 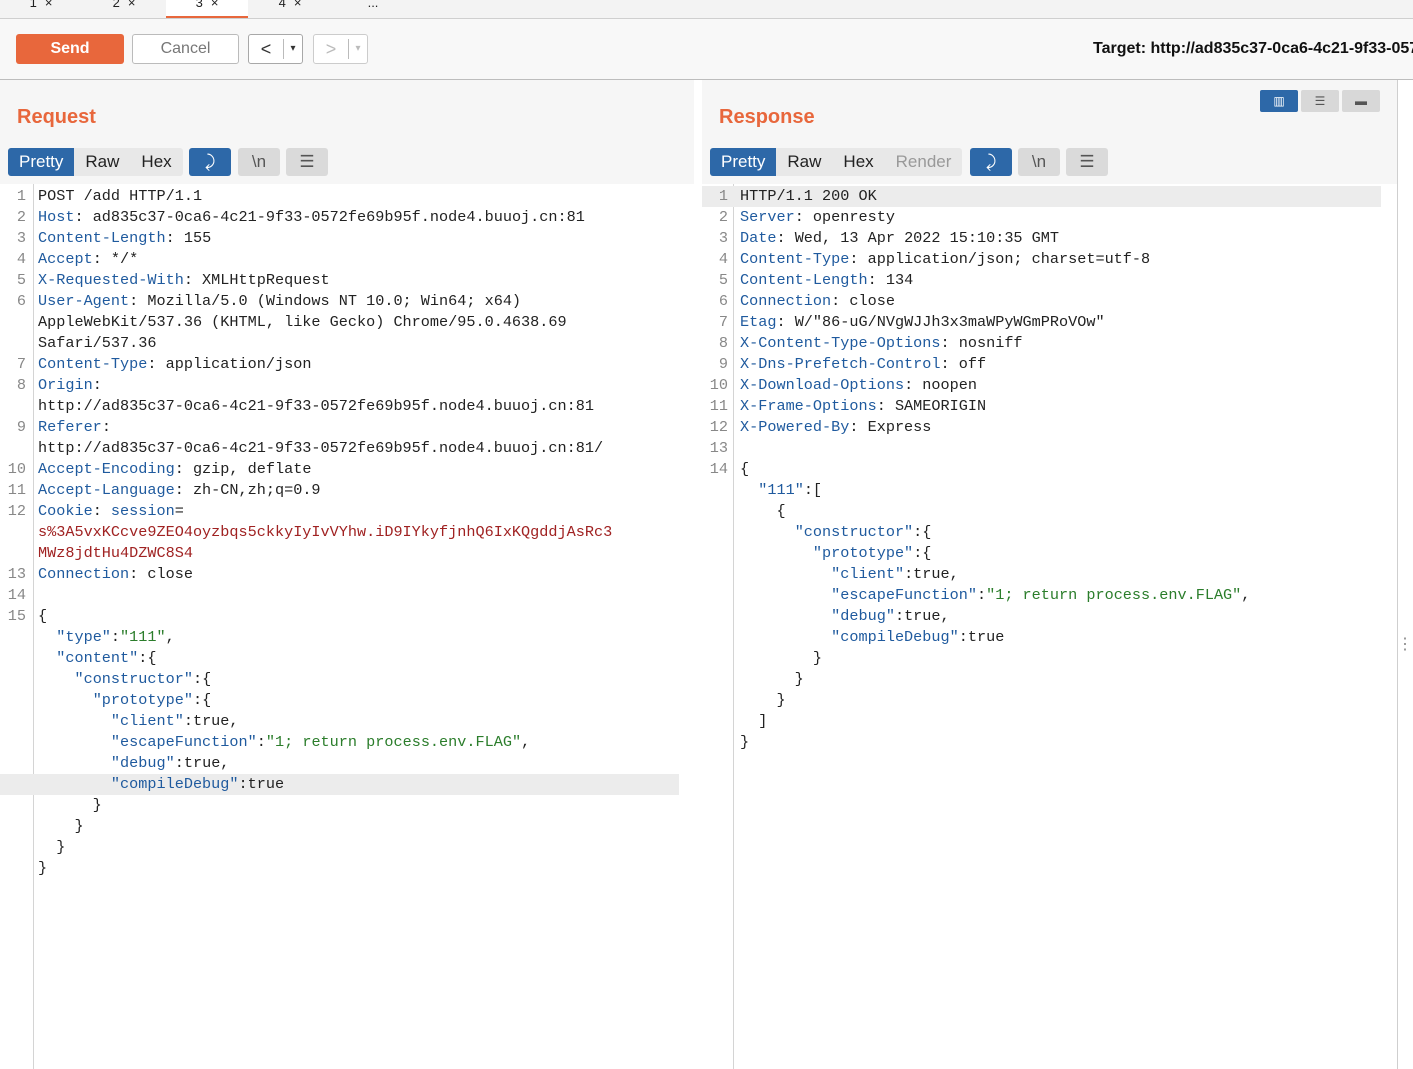 I want to click on line-text: }, so click(x=781, y=658).